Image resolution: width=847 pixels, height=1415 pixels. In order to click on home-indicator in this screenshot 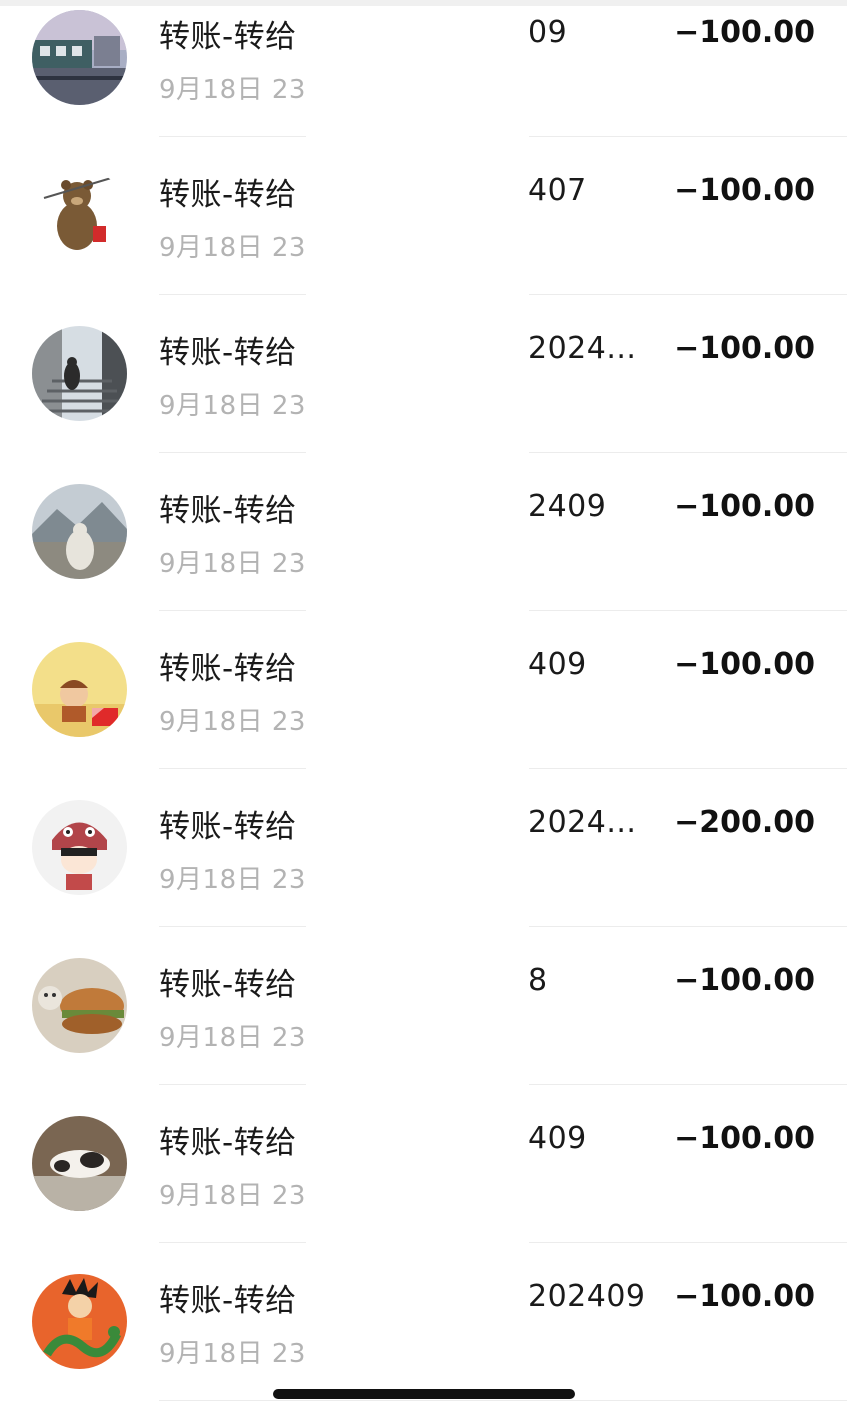, I will do `click(424, 1394)`.